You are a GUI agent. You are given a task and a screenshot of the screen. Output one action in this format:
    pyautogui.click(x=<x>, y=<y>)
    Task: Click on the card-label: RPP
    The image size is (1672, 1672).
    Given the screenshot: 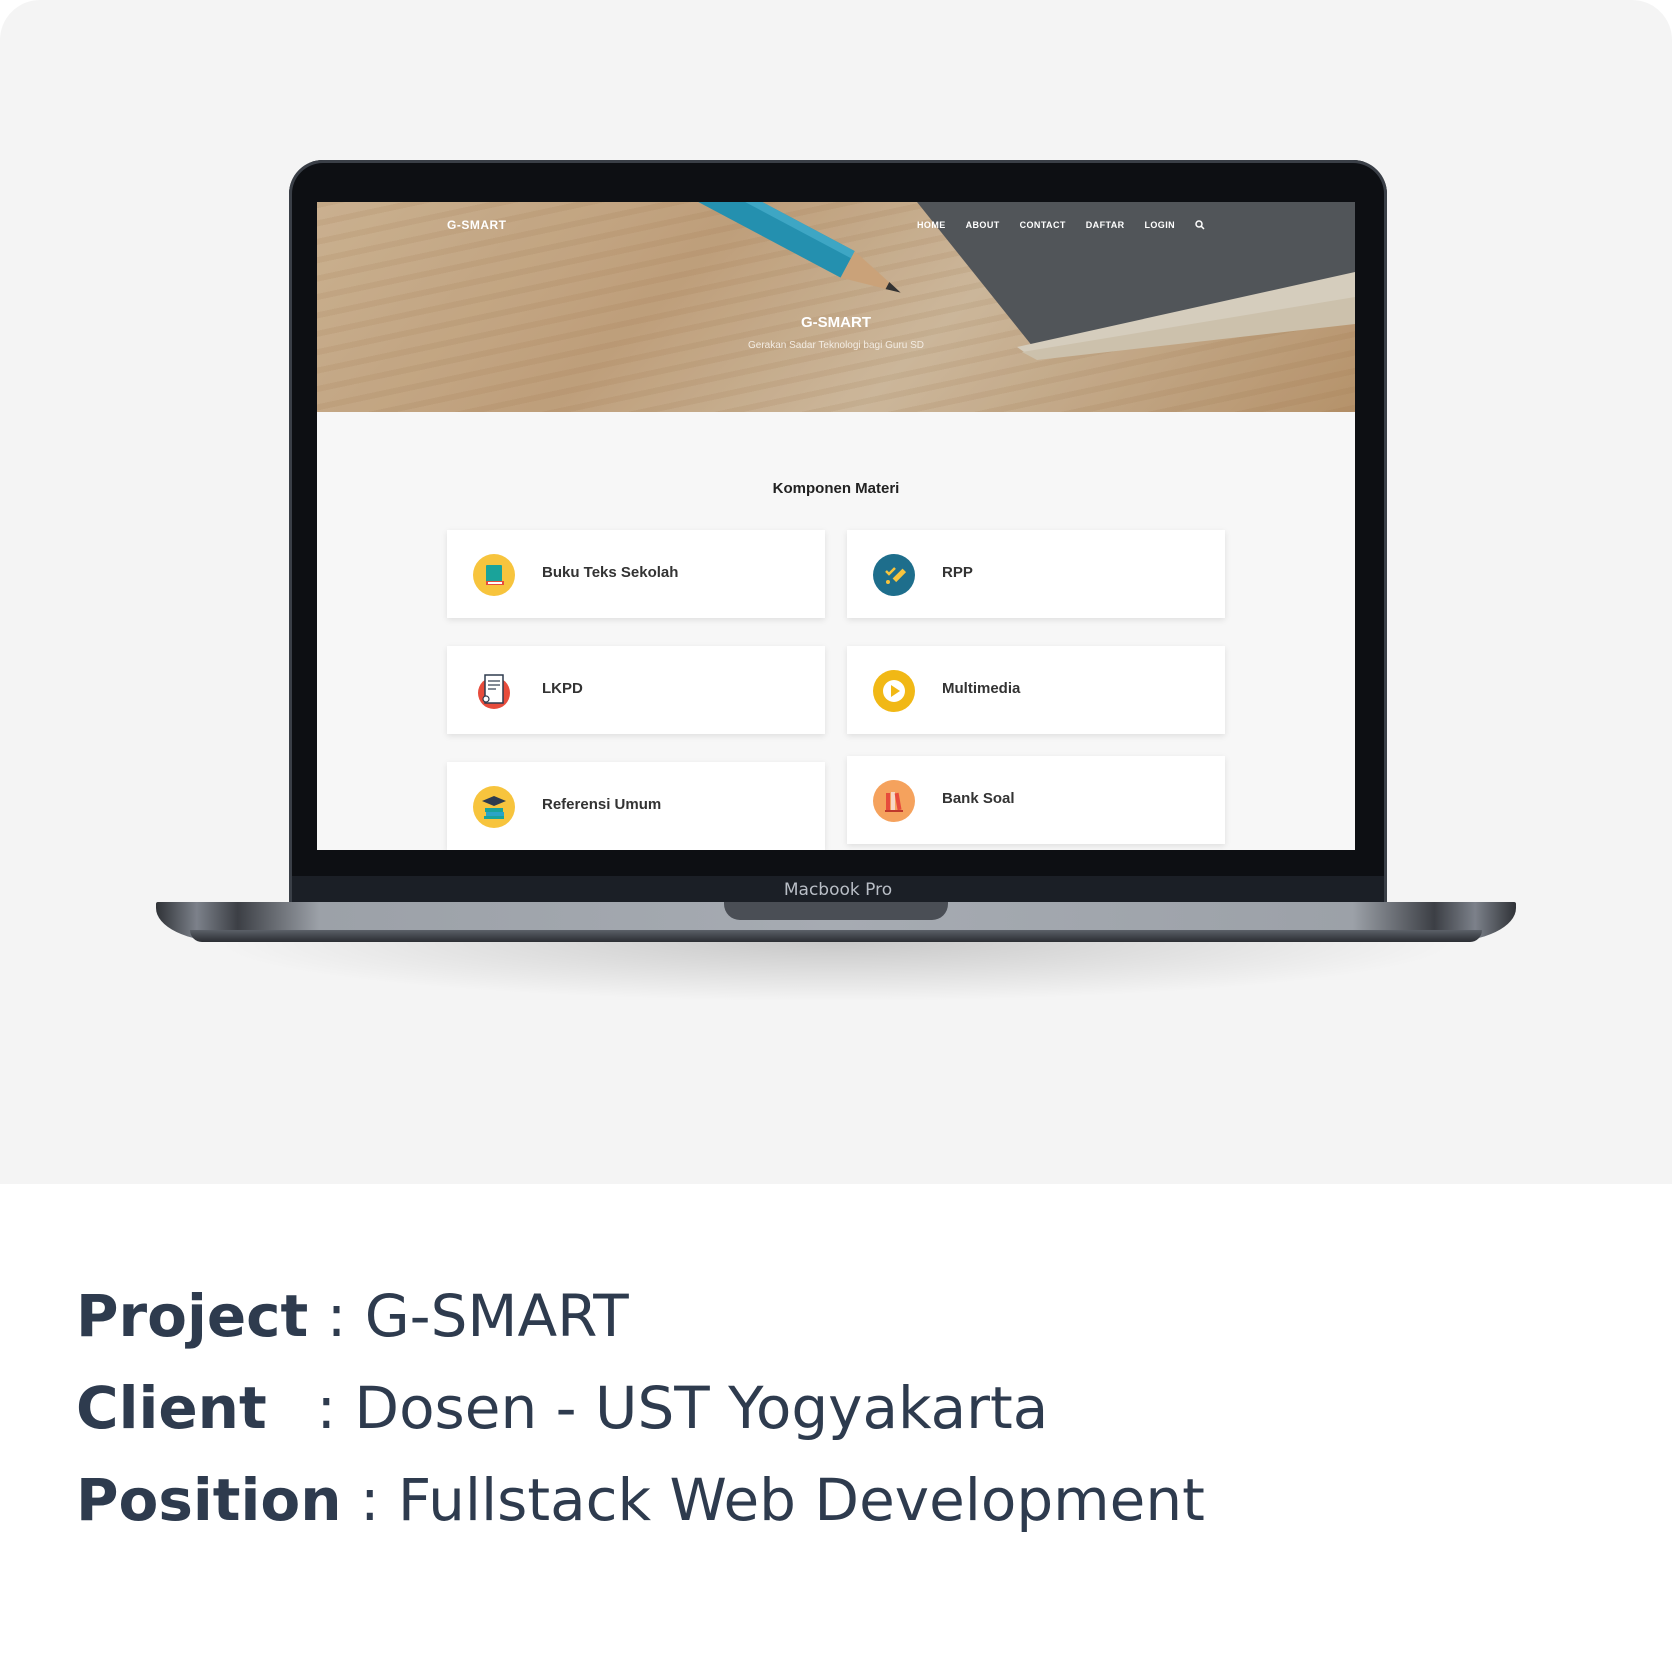 What is the action you would take?
    pyautogui.click(x=957, y=572)
    